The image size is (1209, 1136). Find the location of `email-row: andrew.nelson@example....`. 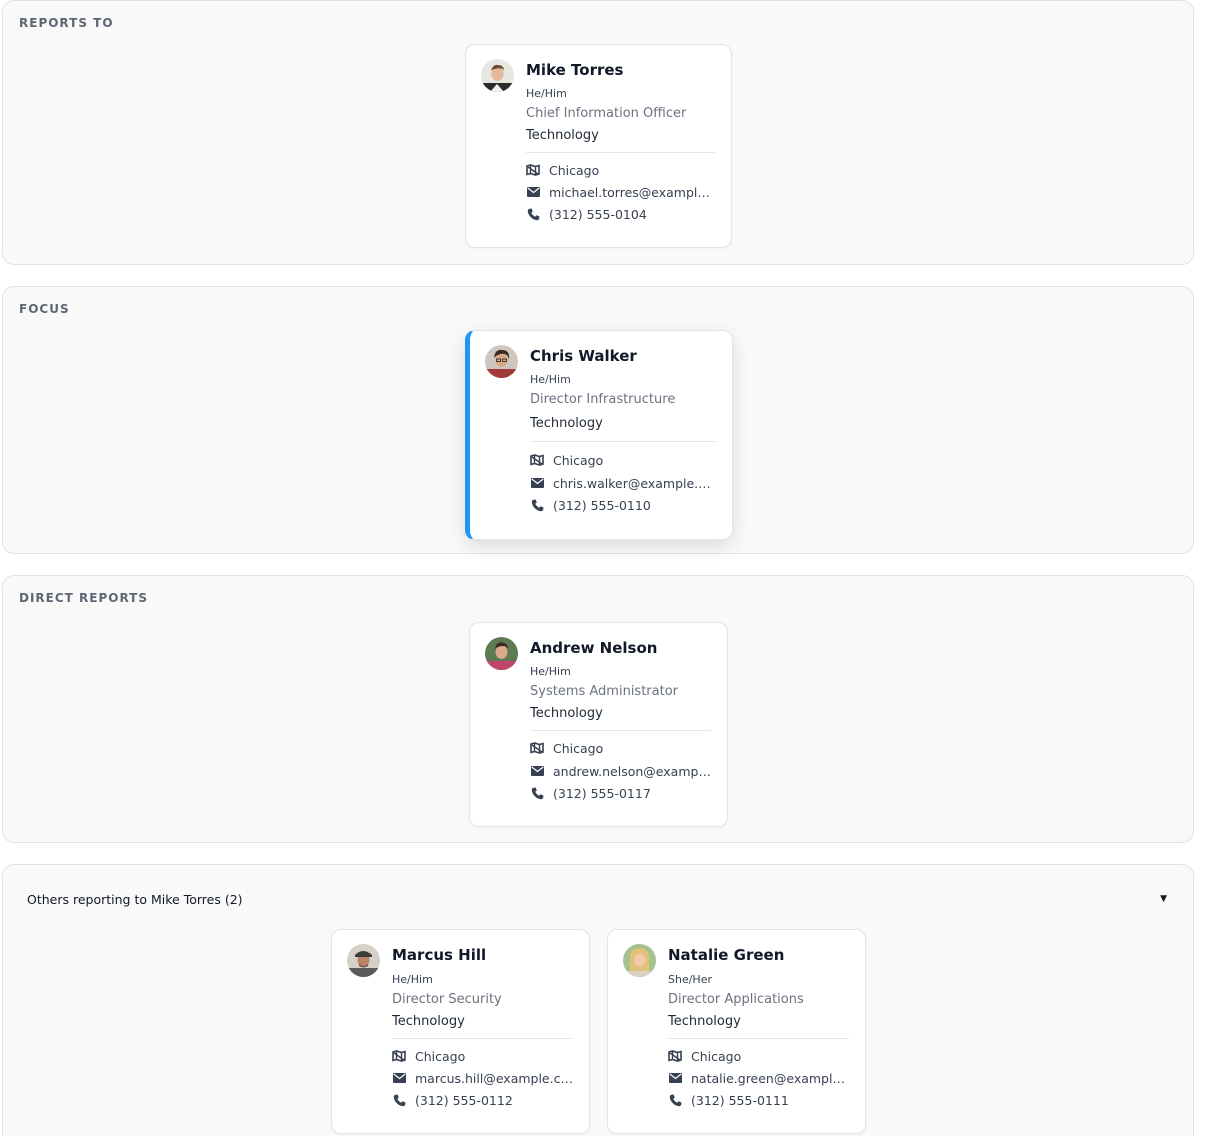

email-row: andrew.nelson@example.... is located at coordinates (620, 771).